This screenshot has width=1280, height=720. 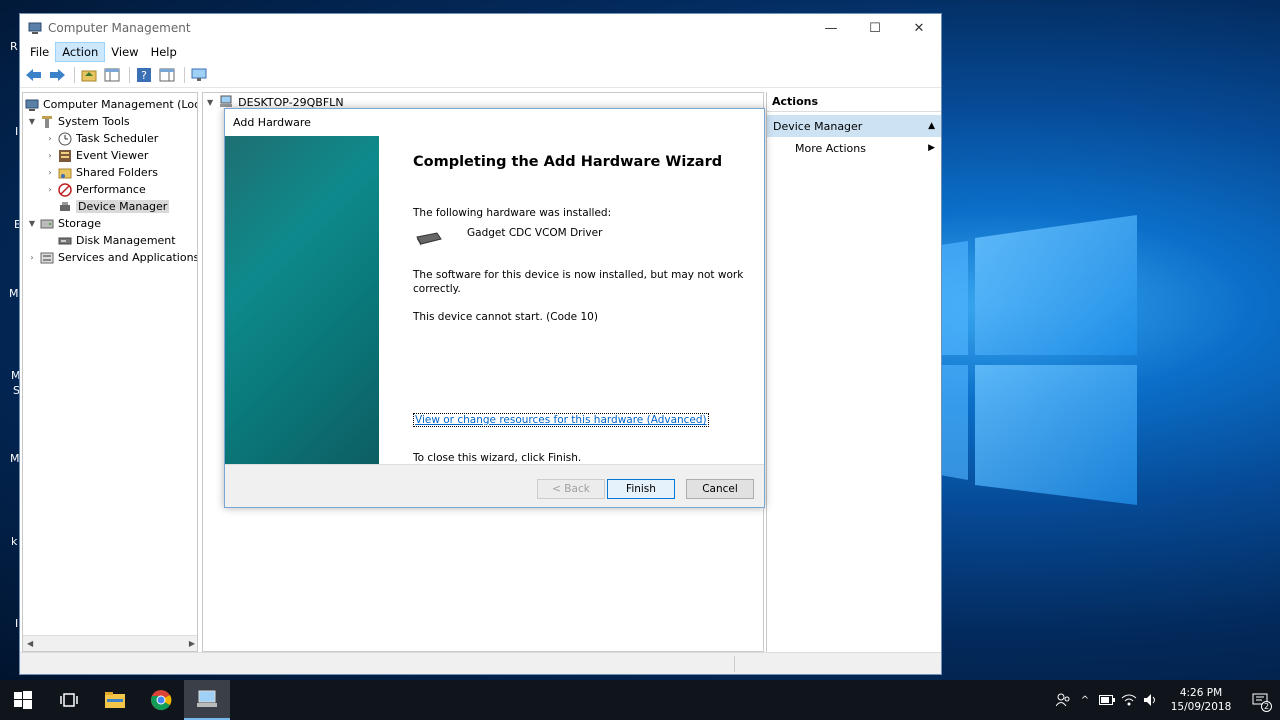 I want to click on tree-item-shared-folders: › Shared Folders, so click(x=101, y=172).